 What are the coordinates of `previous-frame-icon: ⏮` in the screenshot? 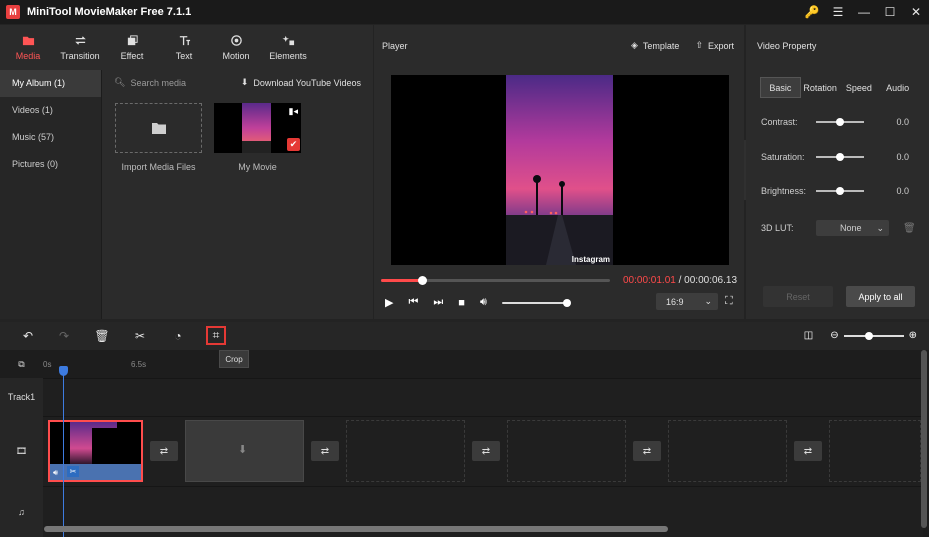 It's located at (413, 302).